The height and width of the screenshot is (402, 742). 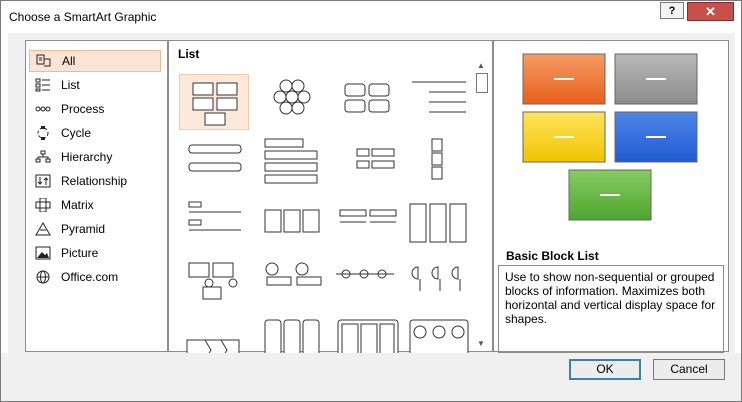 What do you see at coordinates (439, 163) in the screenshot?
I see `layout-vertical-box-list` at bounding box center [439, 163].